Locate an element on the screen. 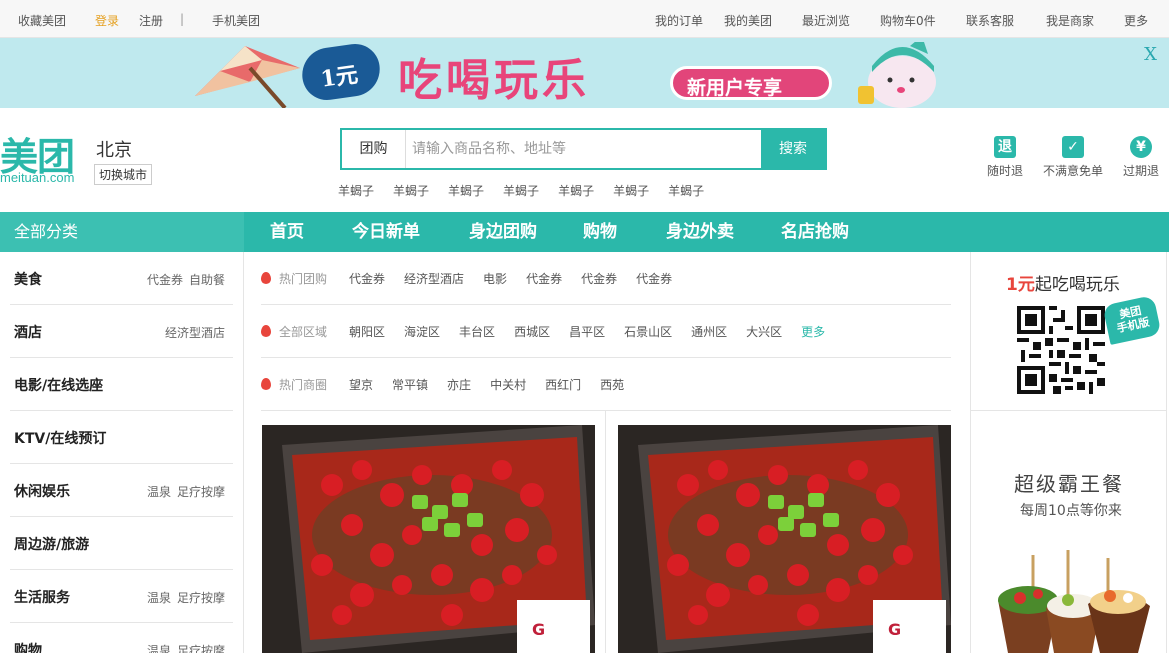  checkmark-icon: ✓ is located at coordinates (1073, 147).